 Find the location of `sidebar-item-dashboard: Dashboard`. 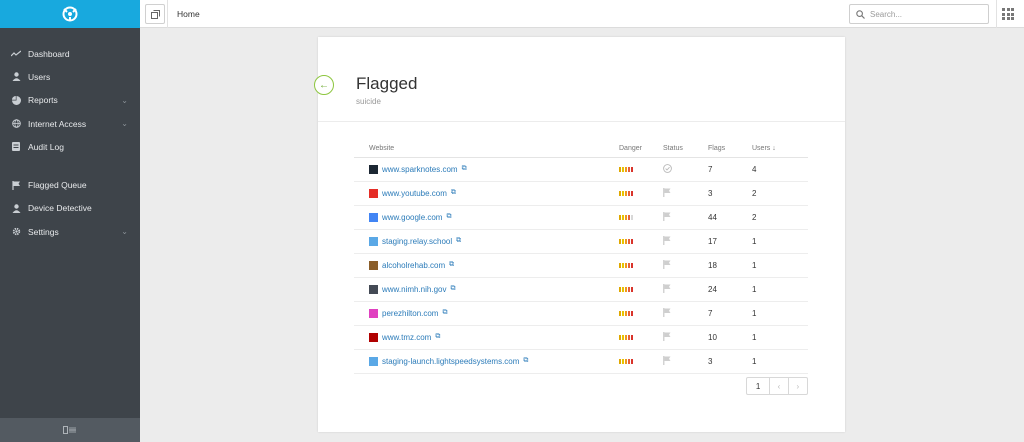

sidebar-item-dashboard: Dashboard is located at coordinates (70, 53).